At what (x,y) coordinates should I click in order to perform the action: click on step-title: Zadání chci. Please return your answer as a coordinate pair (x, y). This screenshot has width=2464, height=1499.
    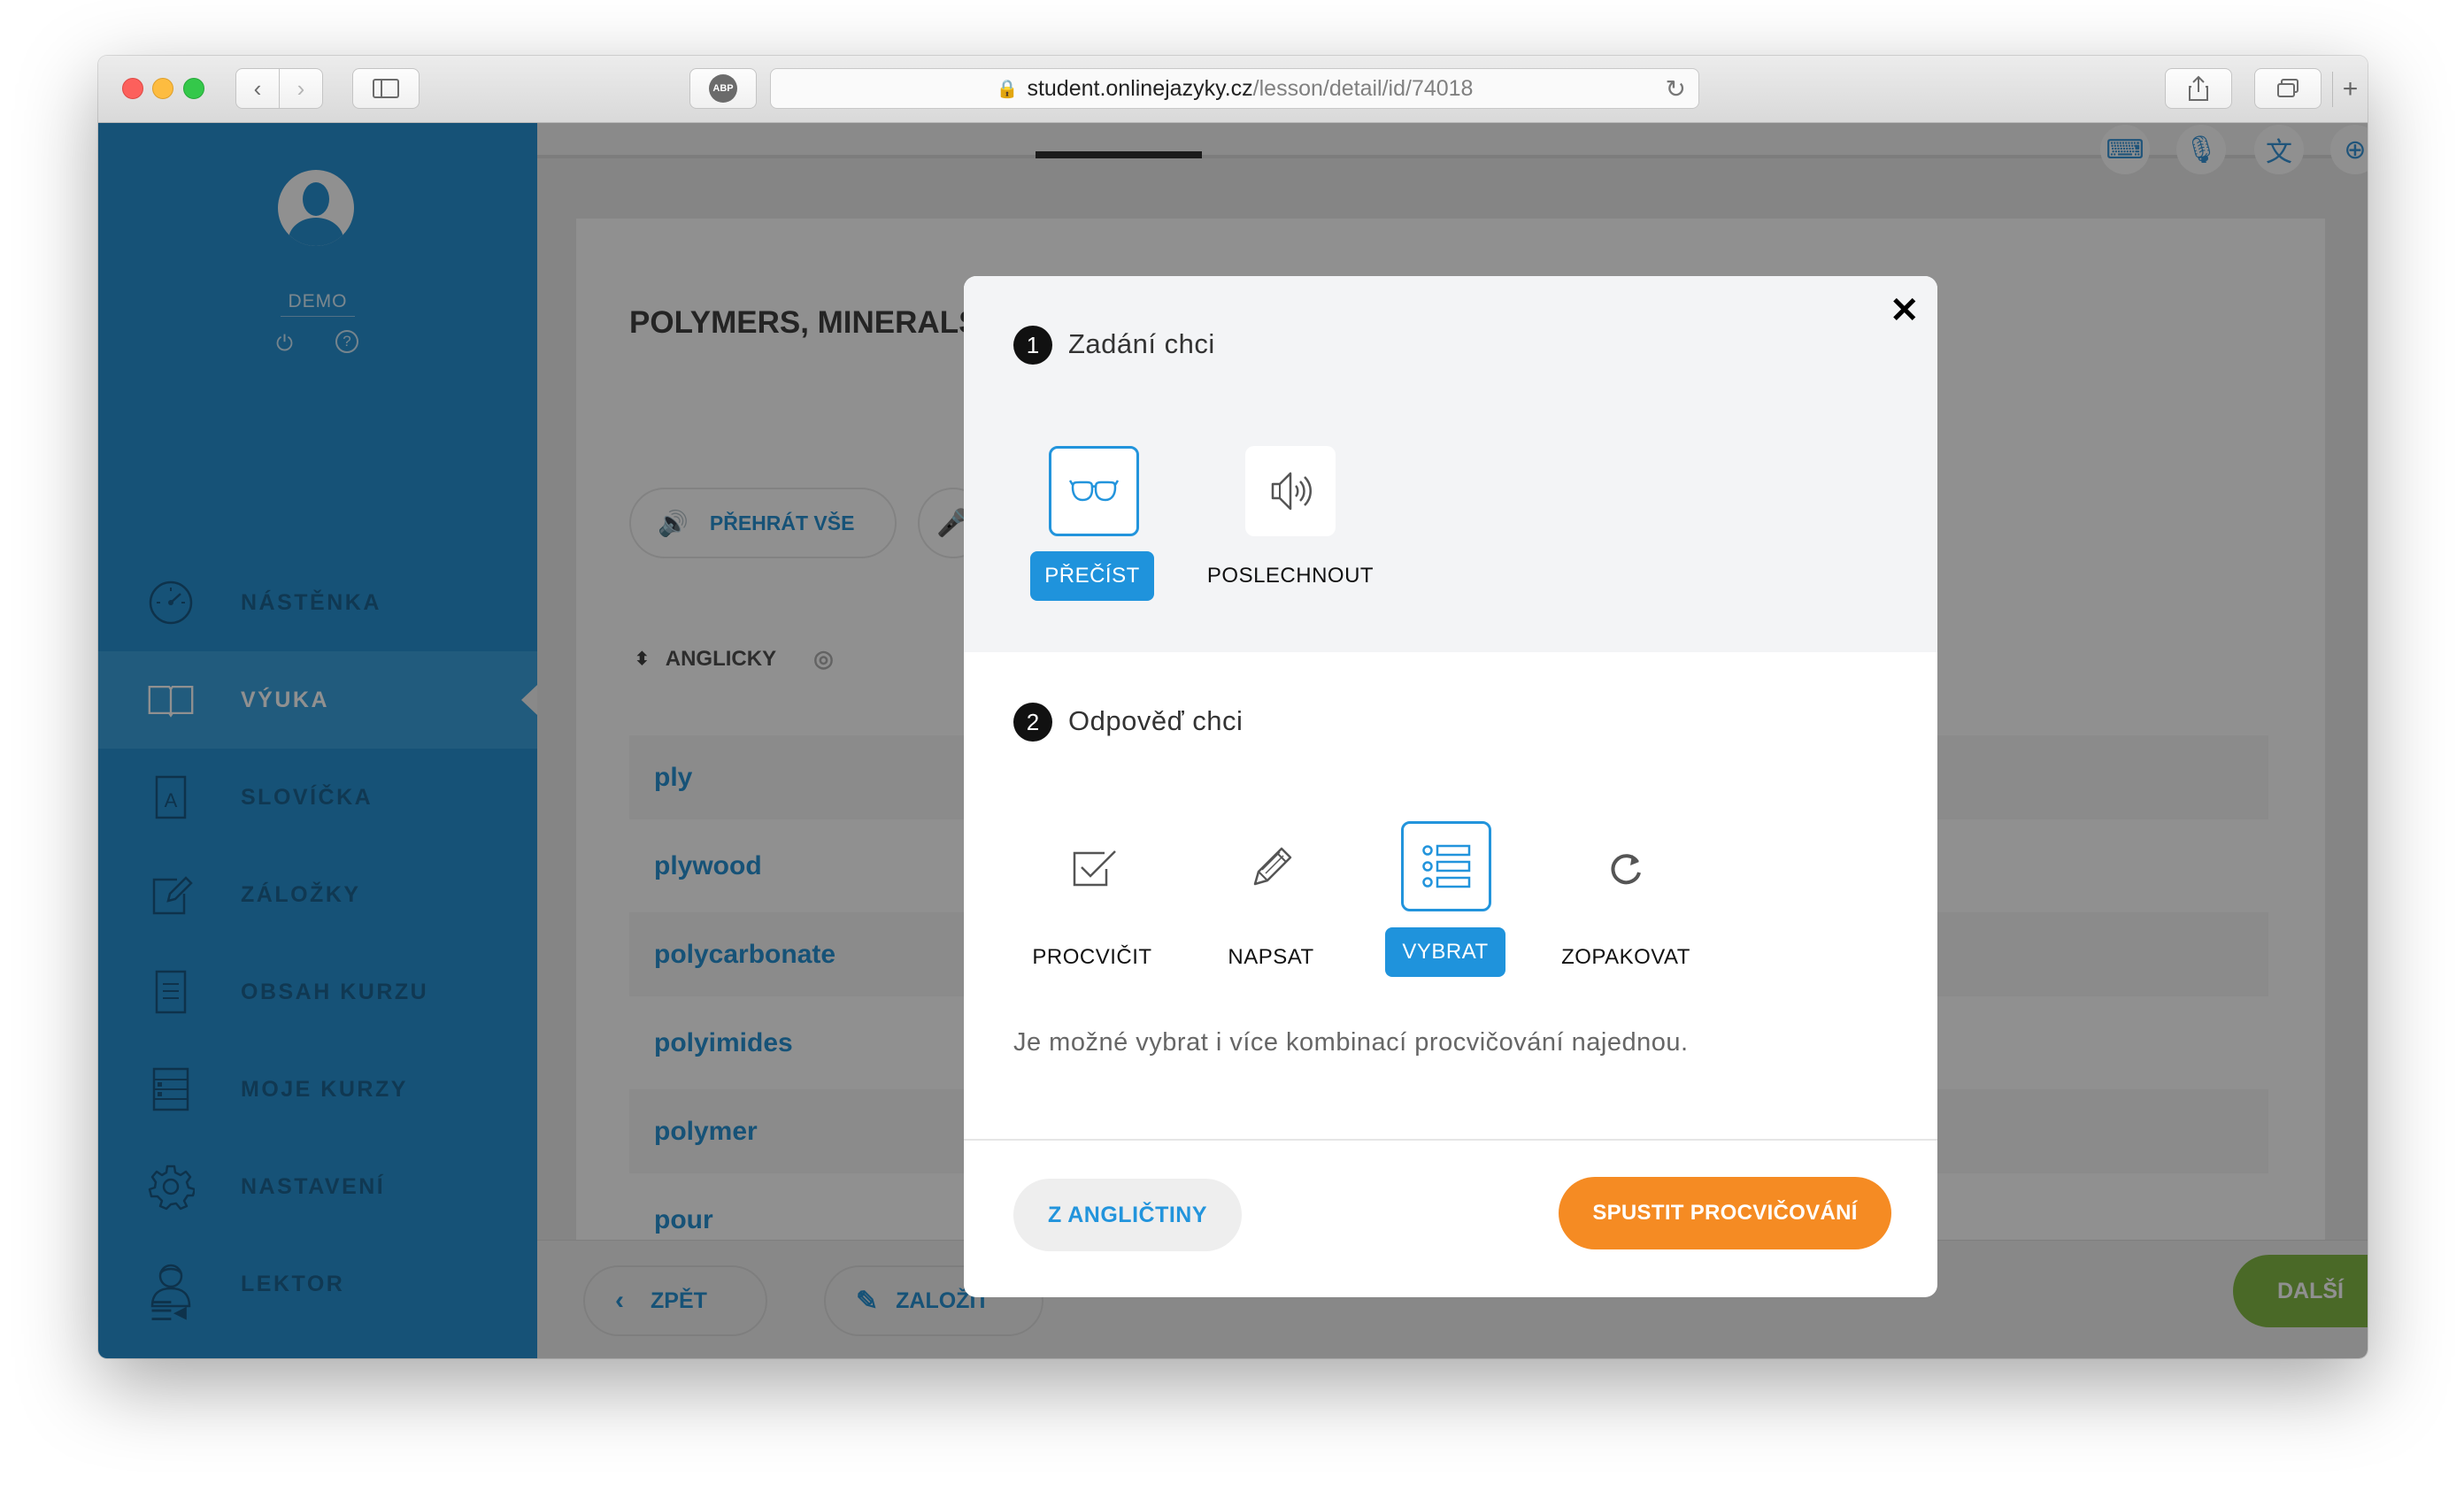
    Looking at the image, I should click on (1141, 343).